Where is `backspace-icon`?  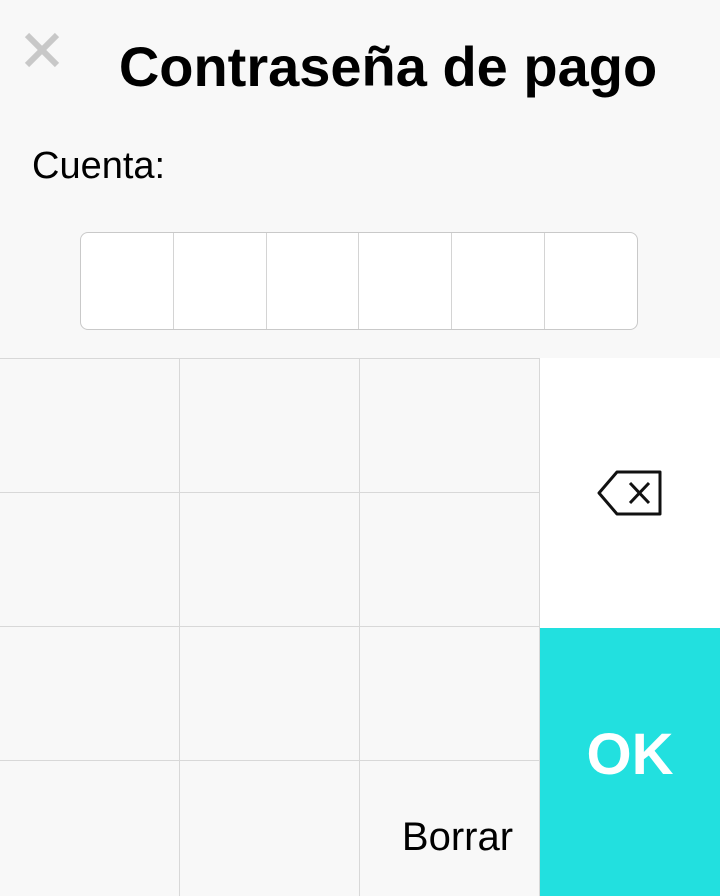
backspace-icon is located at coordinates (629, 493).